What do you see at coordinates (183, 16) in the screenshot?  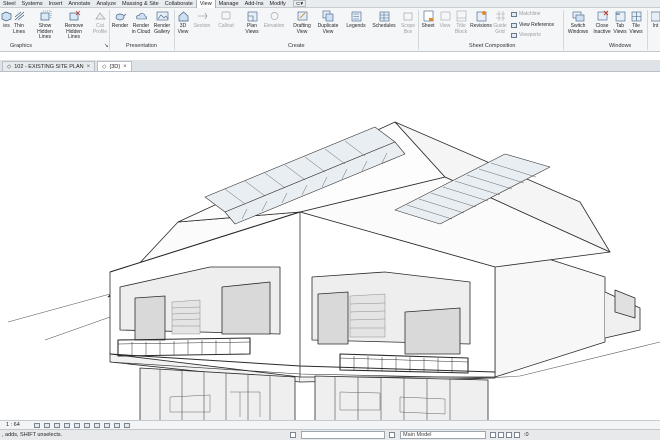 I see `house-3d-icon` at bounding box center [183, 16].